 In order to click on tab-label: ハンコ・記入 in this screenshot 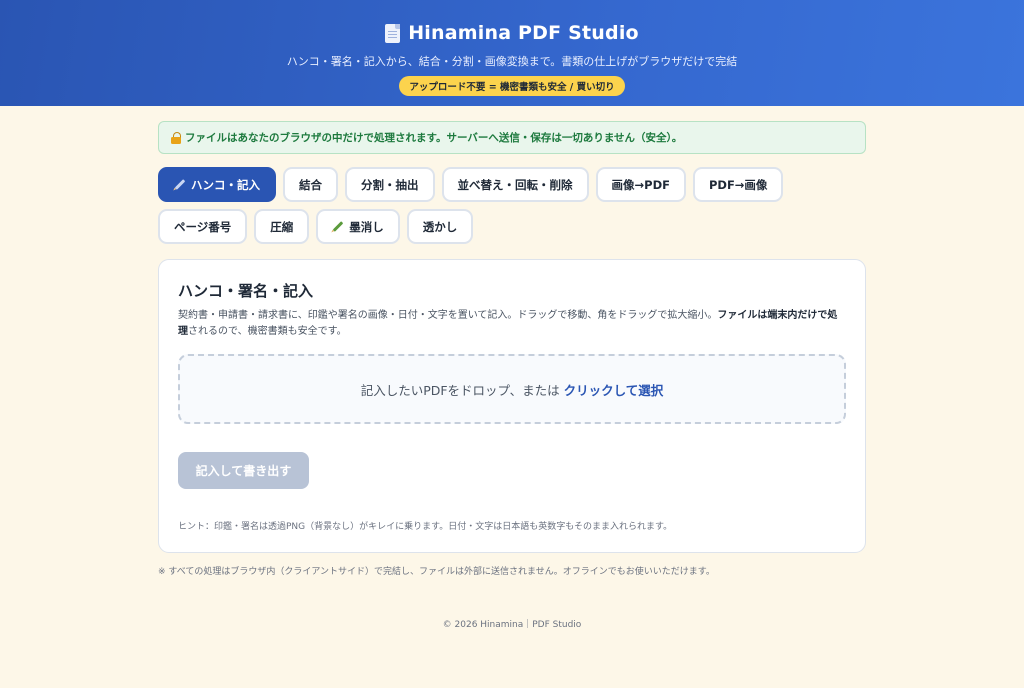, I will do `click(225, 184)`.